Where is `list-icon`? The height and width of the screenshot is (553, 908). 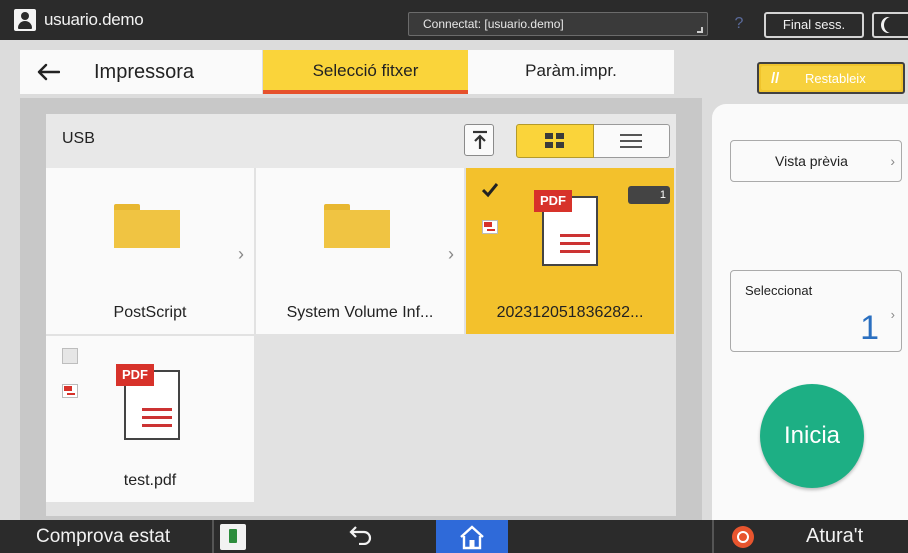 list-icon is located at coordinates (631, 141).